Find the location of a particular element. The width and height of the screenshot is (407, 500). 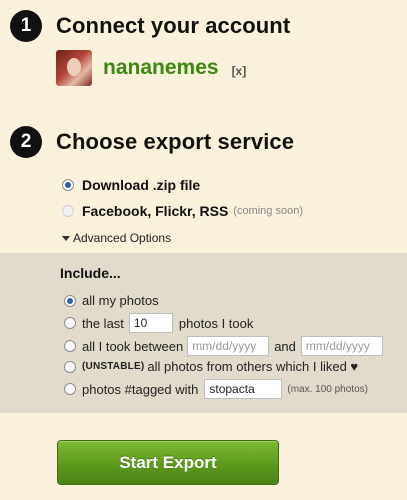

advanced-options-toggle: Advanced Options is located at coordinates (116, 238).